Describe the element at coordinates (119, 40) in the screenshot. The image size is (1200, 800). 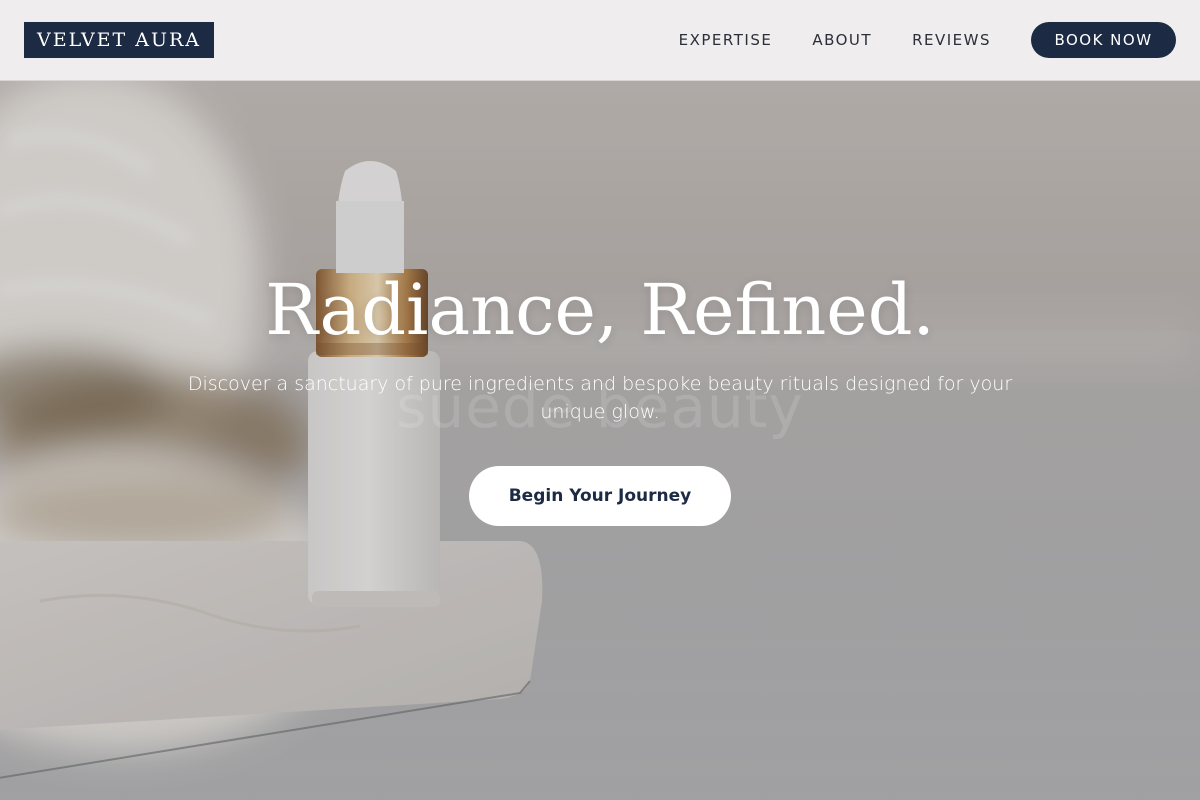
I see `brand-logo: VELVET AURA` at that location.